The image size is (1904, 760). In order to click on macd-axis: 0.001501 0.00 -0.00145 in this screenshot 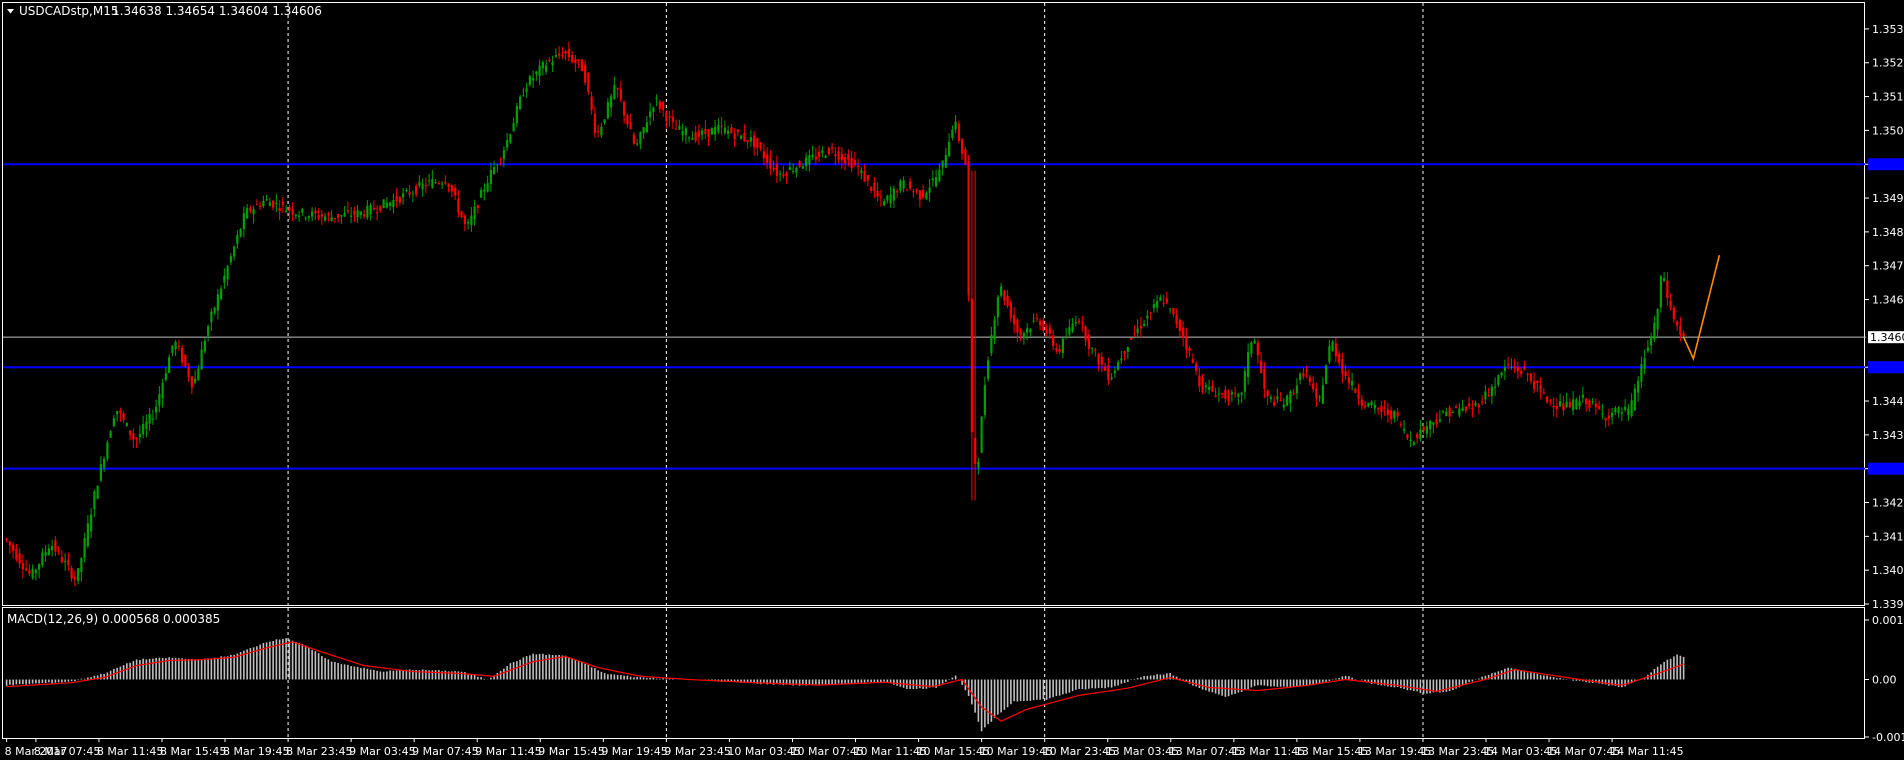, I will do `click(1884, 679)`.